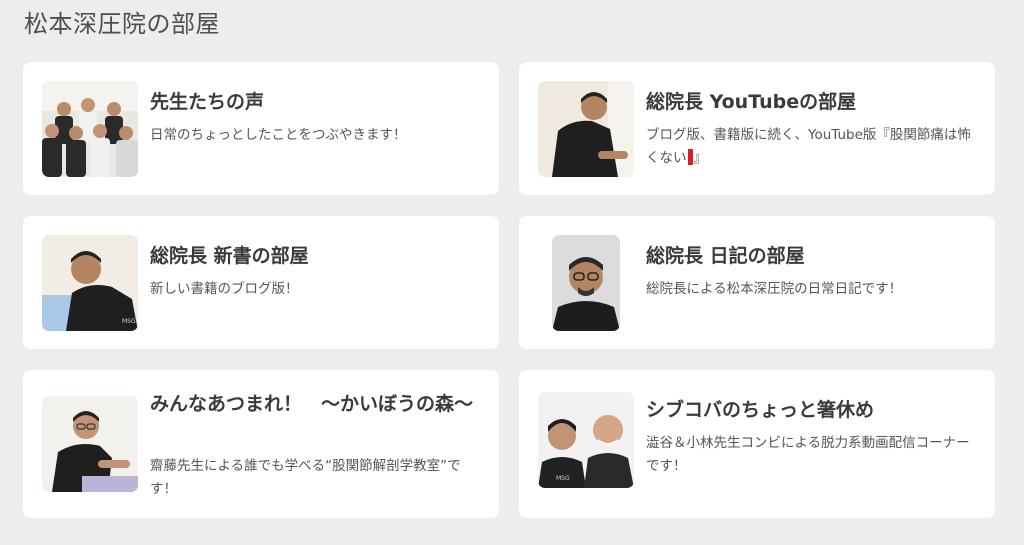 This screenshot has height=545, width=1024. Describe the element at coordinates (312, 404) in the screenshot. I see `card-title: みんなあつまれ！ ～かいぼうの森～` at that location.